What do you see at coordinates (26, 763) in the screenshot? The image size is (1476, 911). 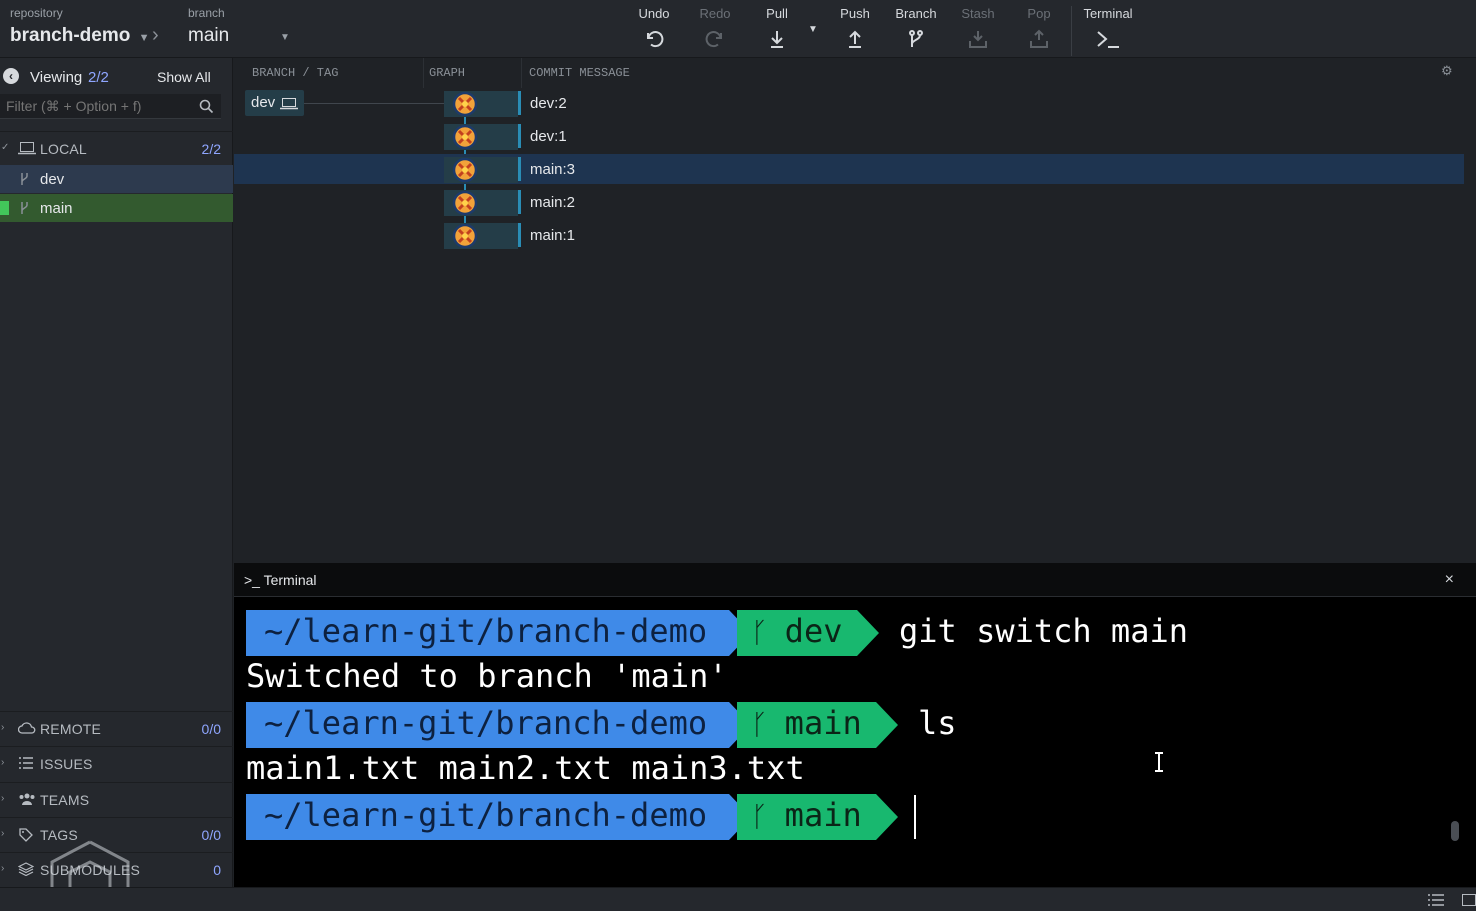 I see `list-icon` at bounding box center [26, 763].